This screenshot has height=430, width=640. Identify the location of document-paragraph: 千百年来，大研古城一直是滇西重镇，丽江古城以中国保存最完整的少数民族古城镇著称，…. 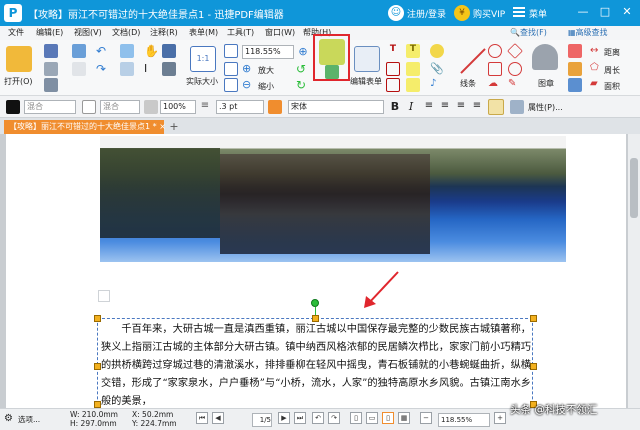
(316, 365).